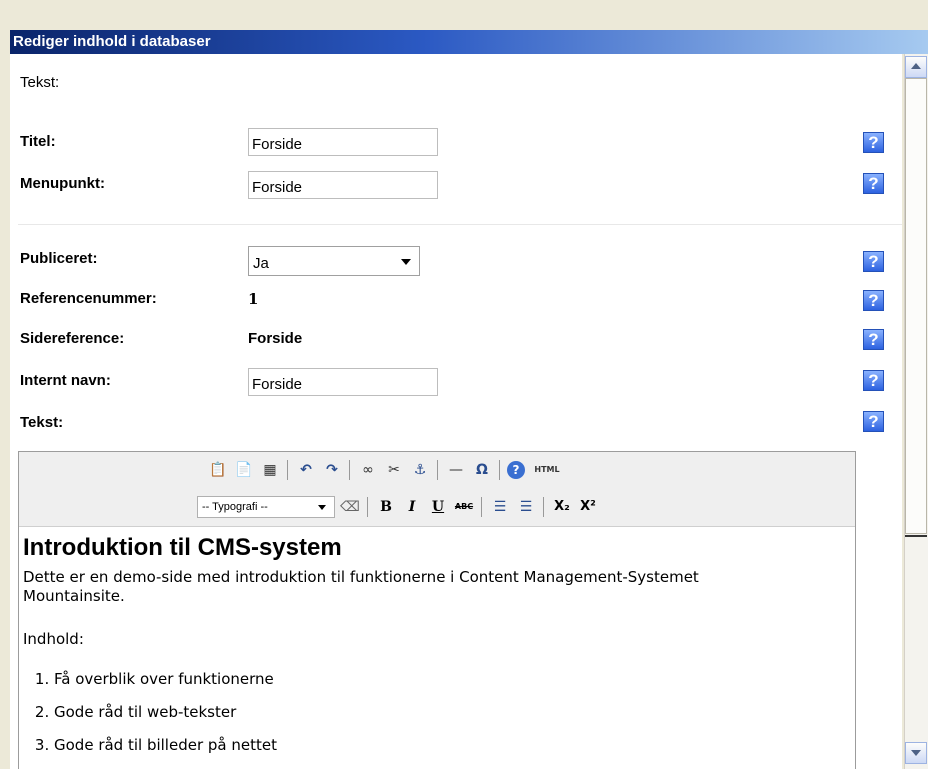  I want to click on publiceret-help-icon: ?, so click(873, 261).